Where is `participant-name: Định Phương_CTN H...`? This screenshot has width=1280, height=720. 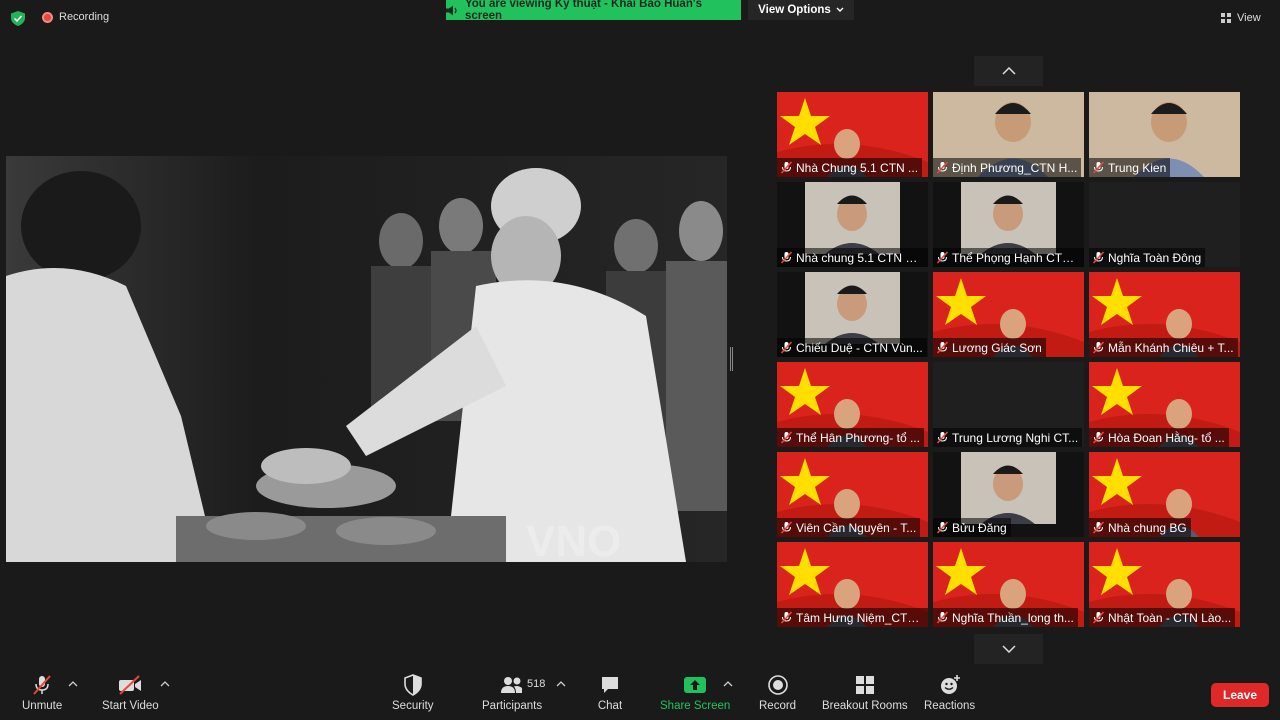
participant-name: Định Phương_CTN H... is located at coordinates (1015, 167).